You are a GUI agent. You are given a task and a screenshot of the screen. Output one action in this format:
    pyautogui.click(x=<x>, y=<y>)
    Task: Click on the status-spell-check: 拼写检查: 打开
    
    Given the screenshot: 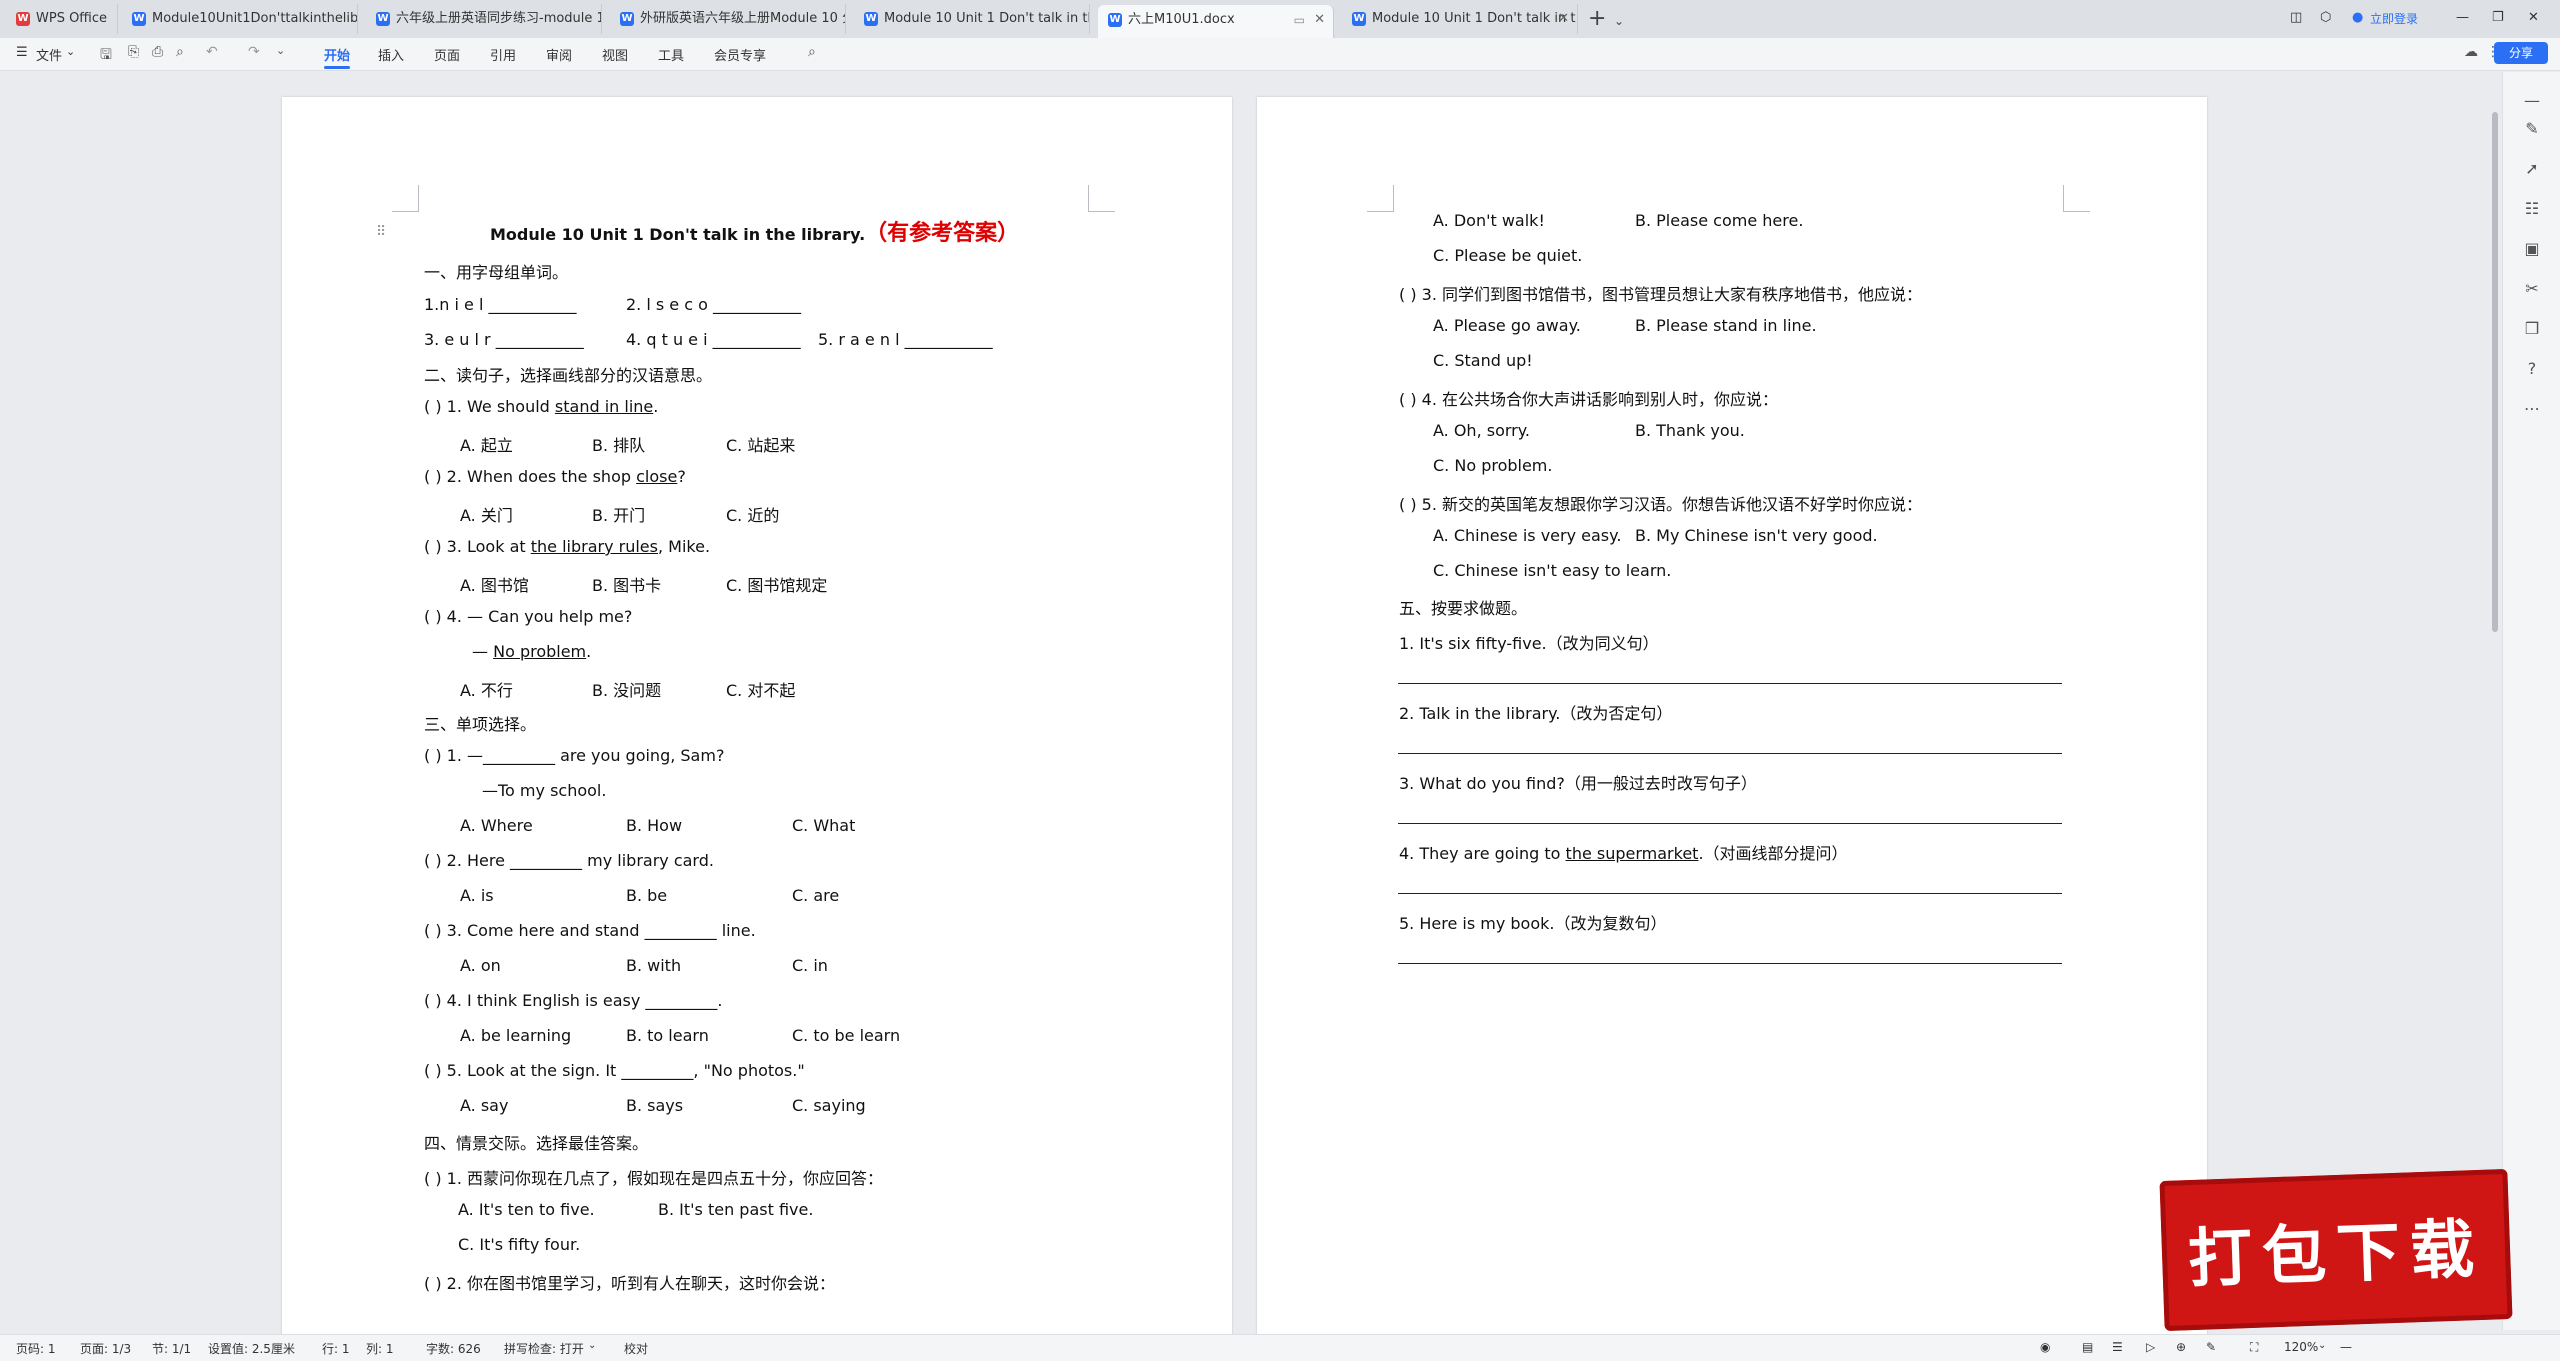 What is the action you would take?
    pyautogui.click(x=544, y=1348)
    